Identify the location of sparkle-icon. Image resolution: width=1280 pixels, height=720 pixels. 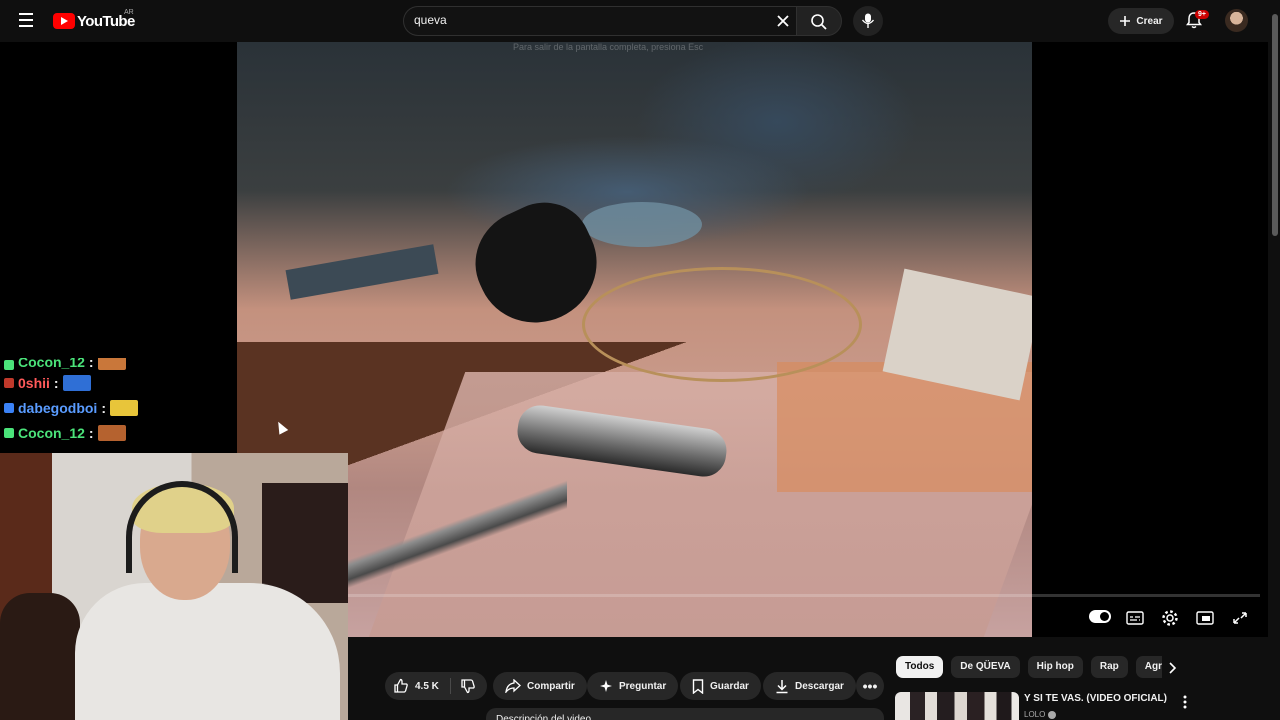
(606, 686).